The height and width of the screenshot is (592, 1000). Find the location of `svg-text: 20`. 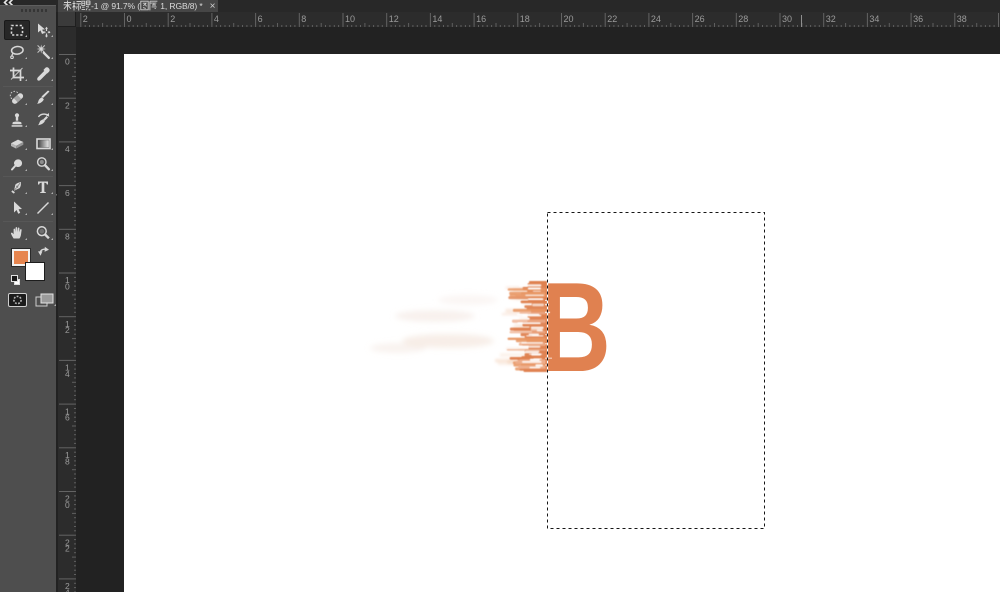

svg-text: 20 is located at coordinates (569, 19).